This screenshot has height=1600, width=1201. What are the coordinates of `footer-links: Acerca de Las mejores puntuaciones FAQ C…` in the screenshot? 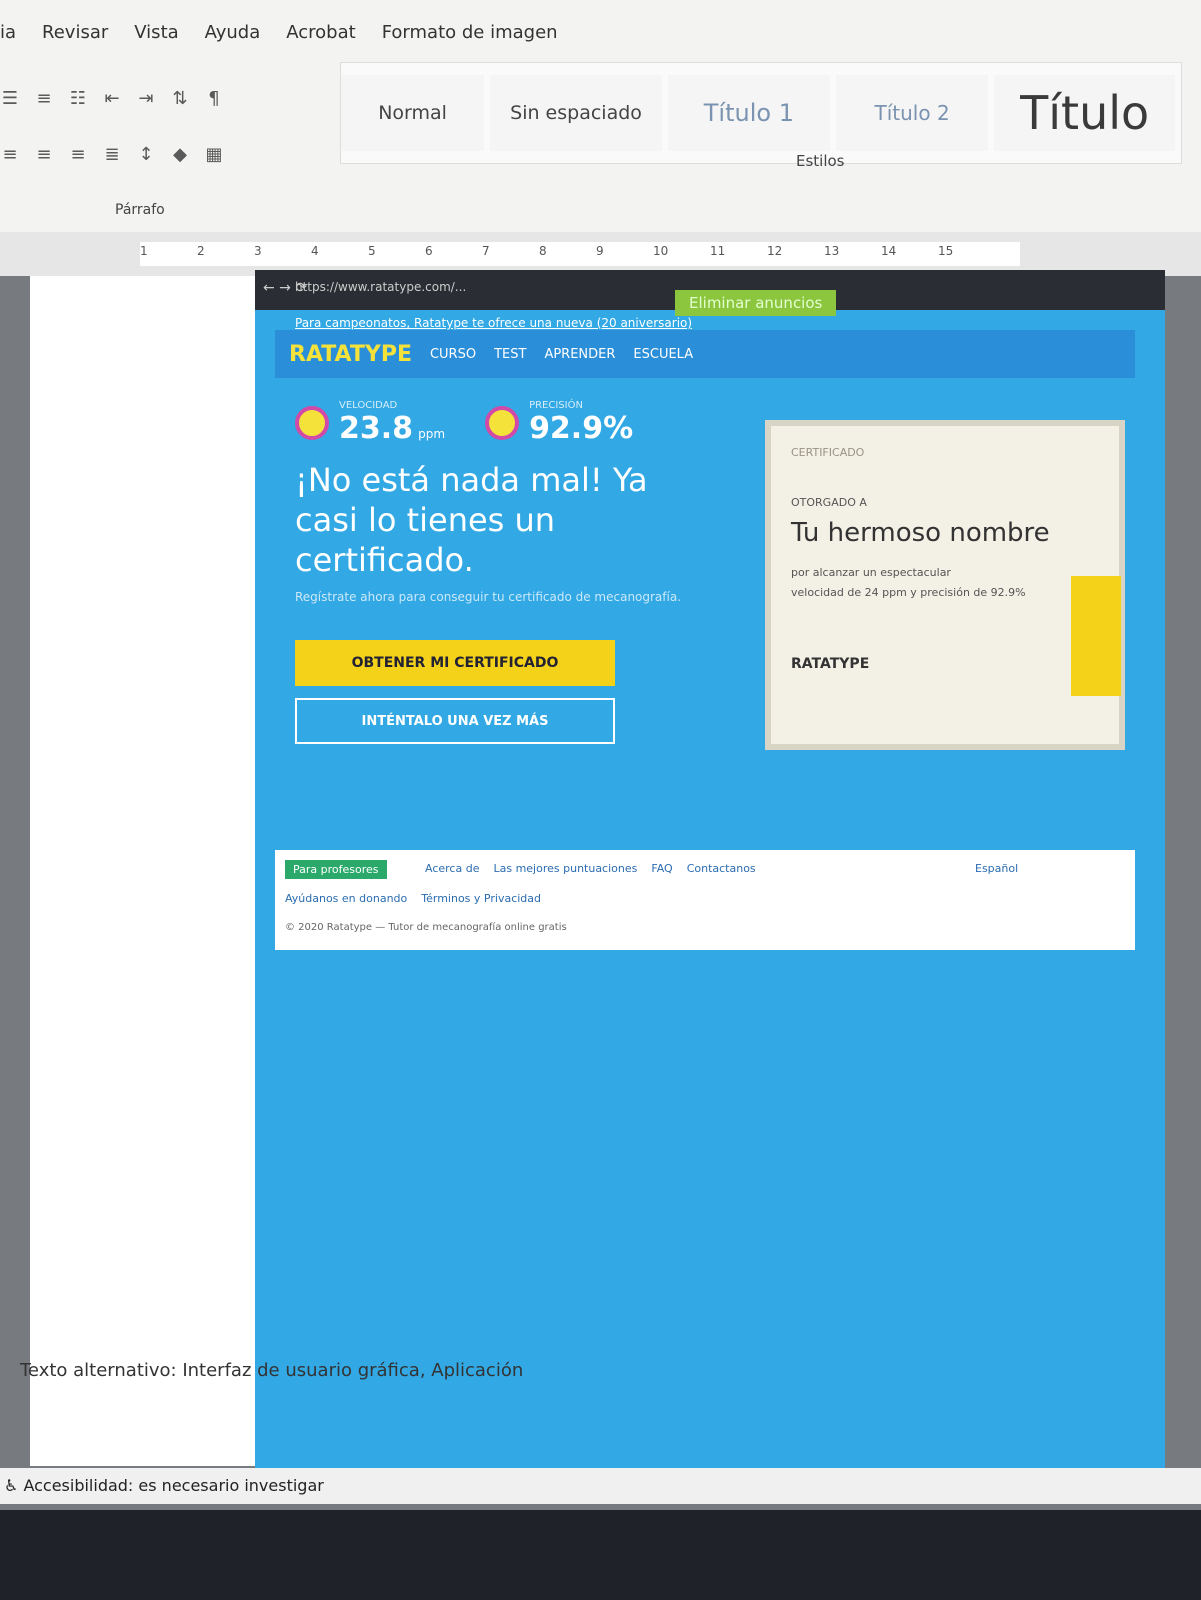 It's located at (590, 868).